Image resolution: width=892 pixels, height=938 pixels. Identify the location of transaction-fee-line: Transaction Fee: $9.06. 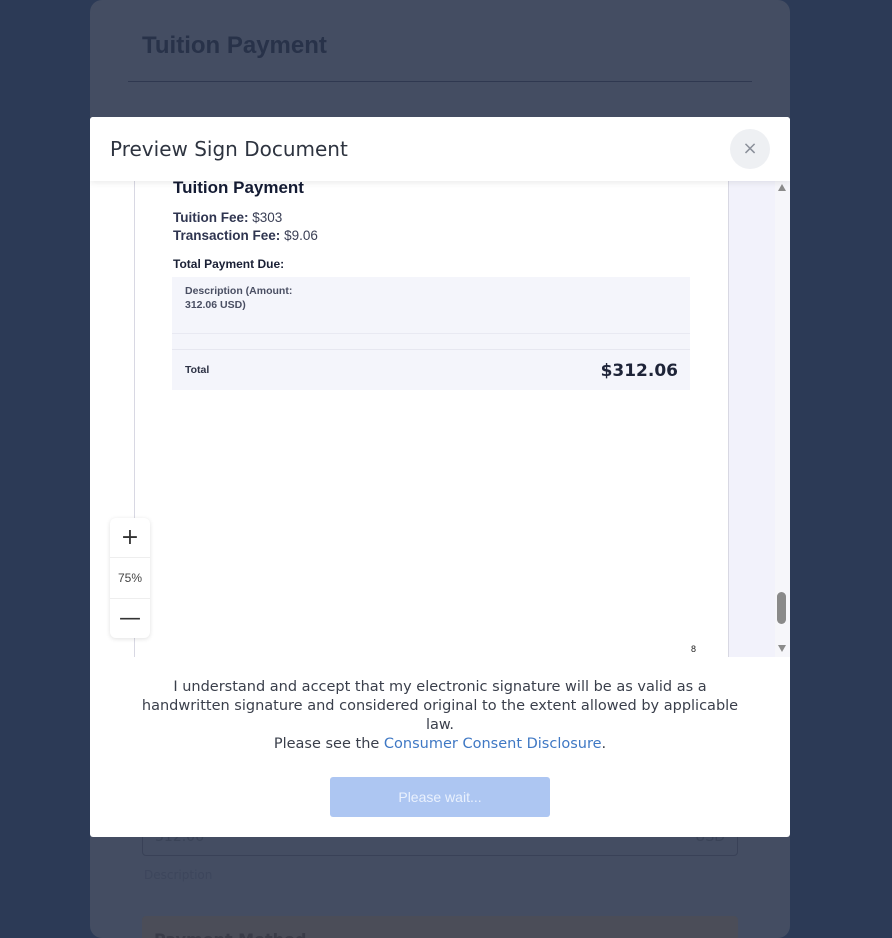
(245, 235).